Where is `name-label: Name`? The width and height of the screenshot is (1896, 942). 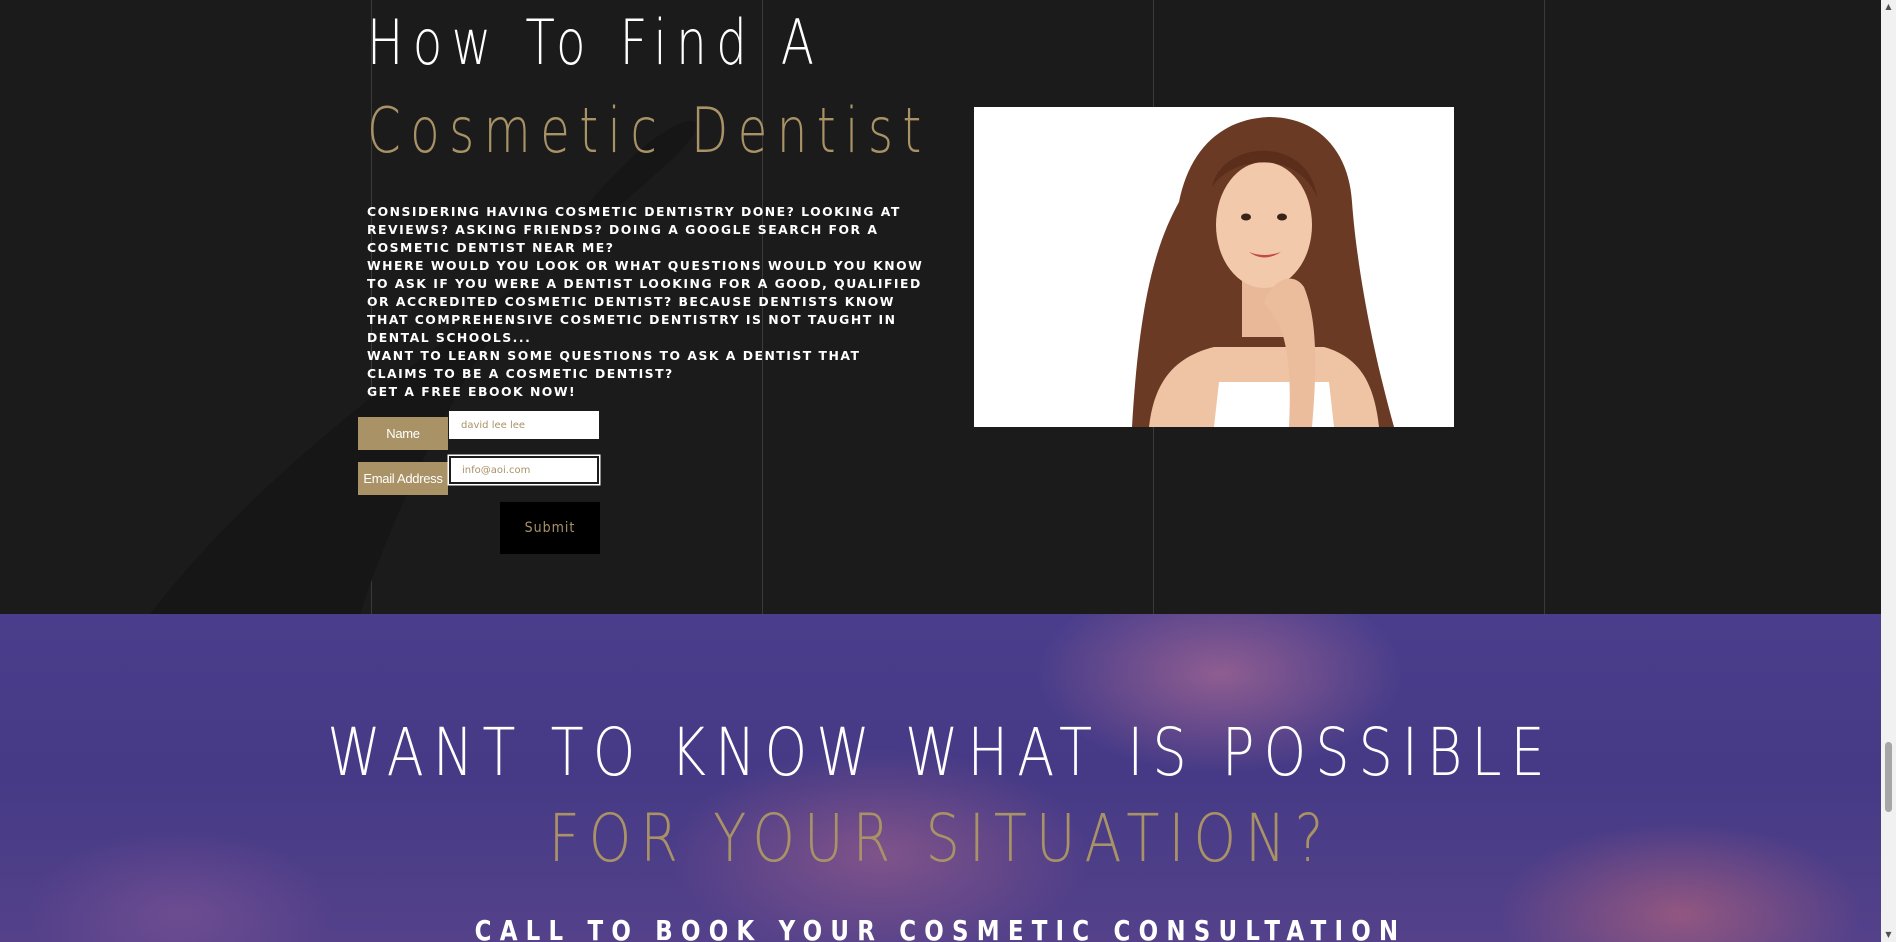
name-label: Name is located at coordinates (403, 433).